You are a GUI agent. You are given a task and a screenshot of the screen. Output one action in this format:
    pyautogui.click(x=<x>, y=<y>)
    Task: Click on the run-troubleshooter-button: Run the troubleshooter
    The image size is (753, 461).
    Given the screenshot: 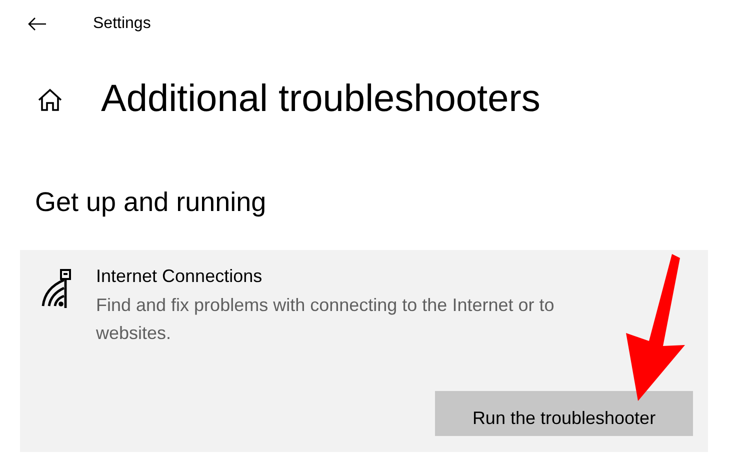 What is the action you would take?
    pyautogui.click(x=564, y=413)
    